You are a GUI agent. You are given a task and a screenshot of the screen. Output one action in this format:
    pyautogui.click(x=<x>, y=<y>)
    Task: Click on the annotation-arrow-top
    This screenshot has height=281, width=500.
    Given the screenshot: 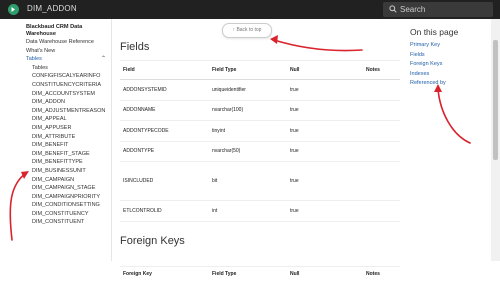 What is the action you would take?
    pyautogui.click(x=318, y=45)
    